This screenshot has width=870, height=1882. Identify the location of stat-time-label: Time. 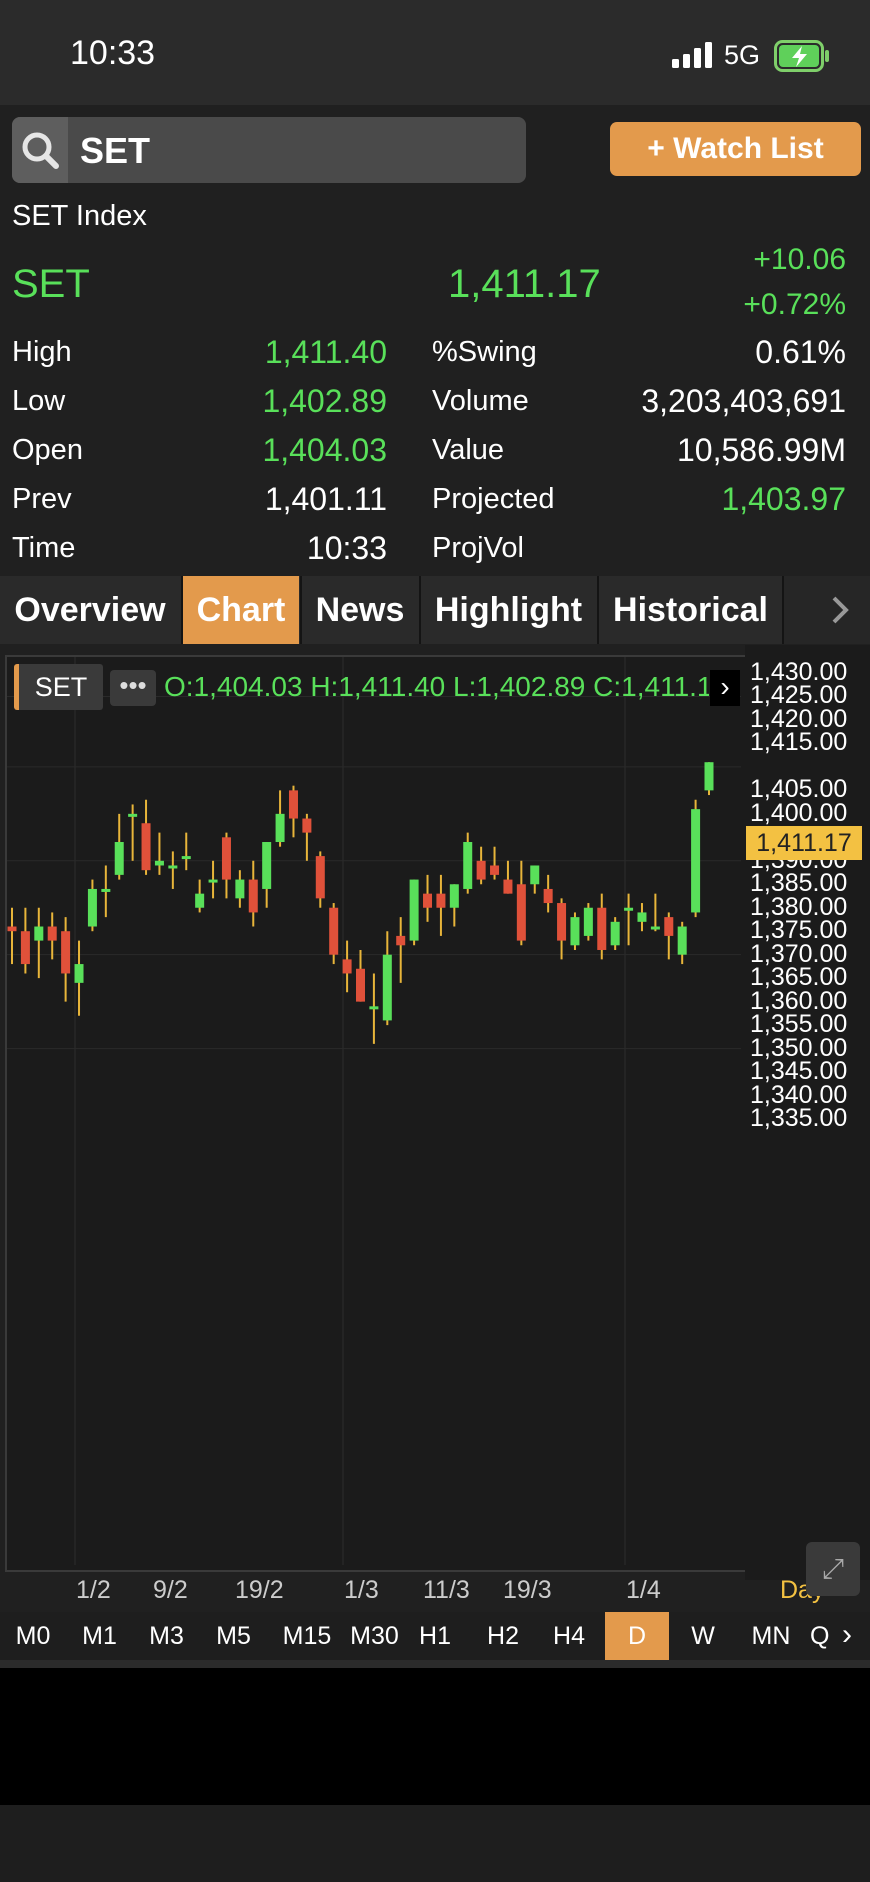
(44, 548).